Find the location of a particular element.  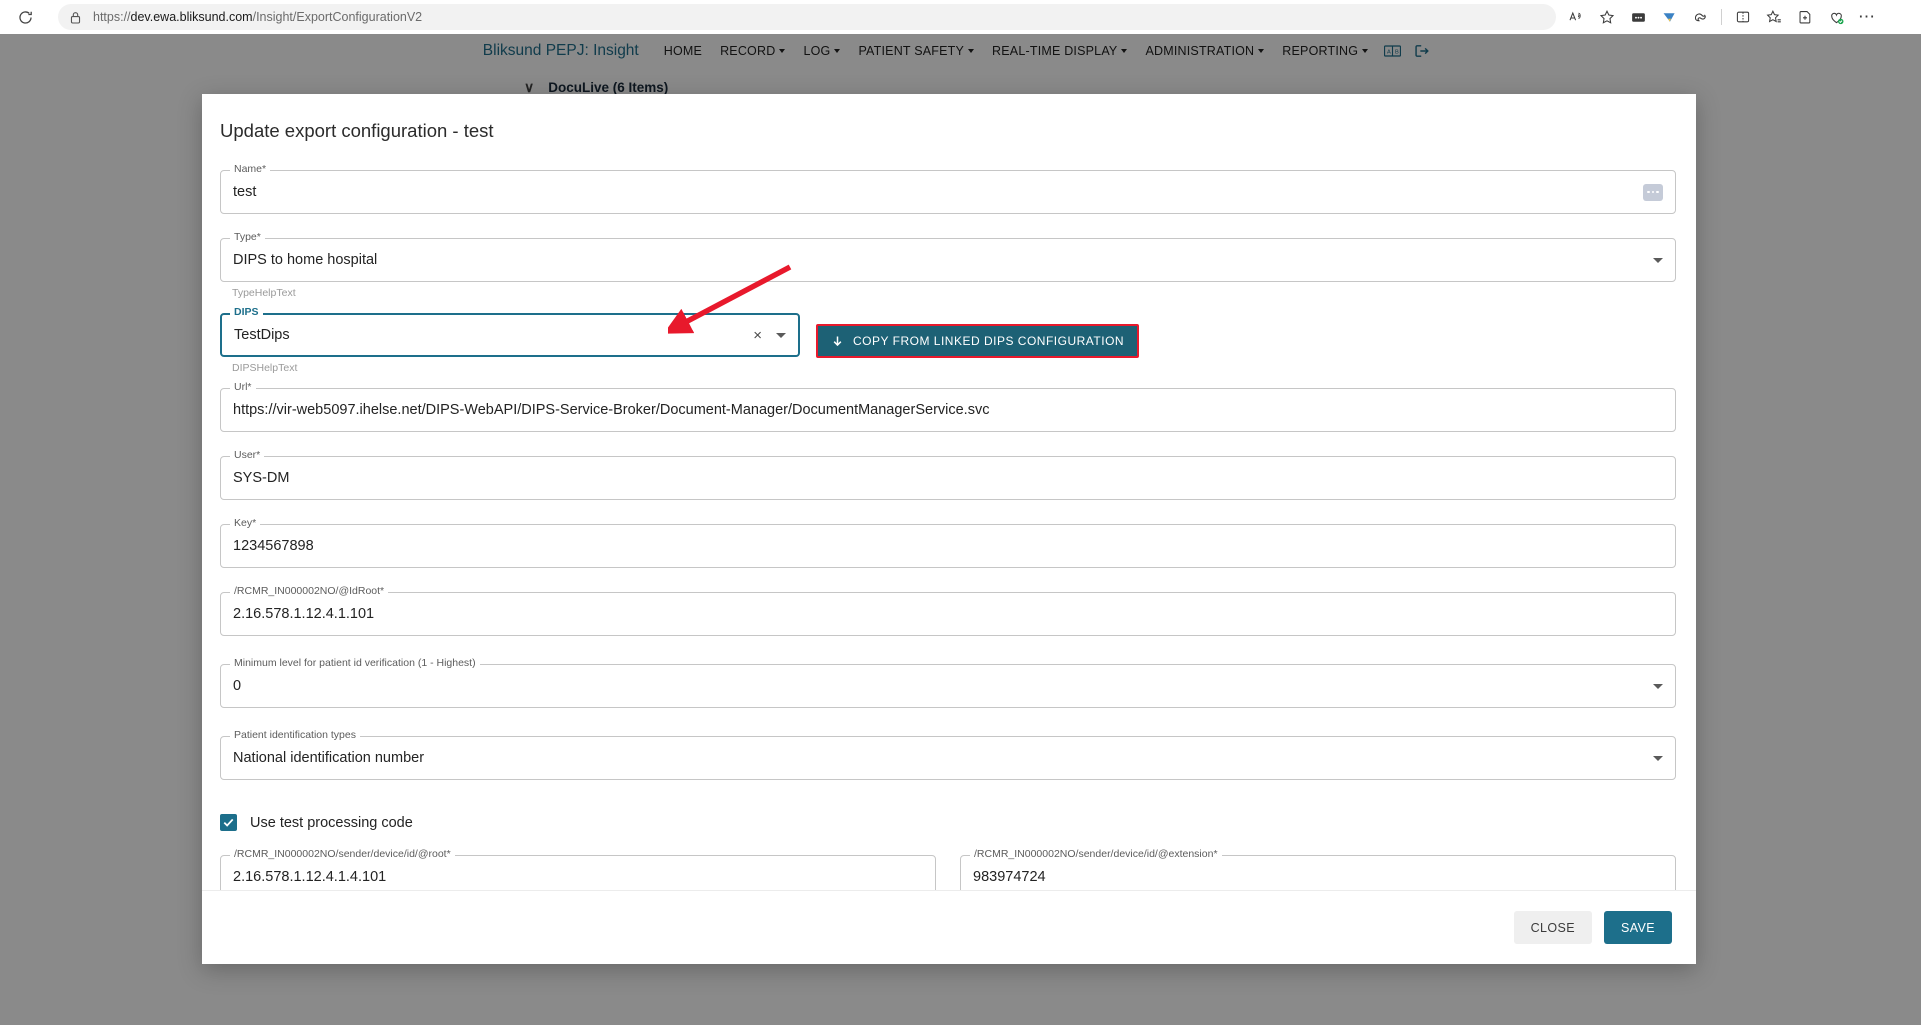

key-field: Key* 1234567898 is located at coordinates (948, 542).